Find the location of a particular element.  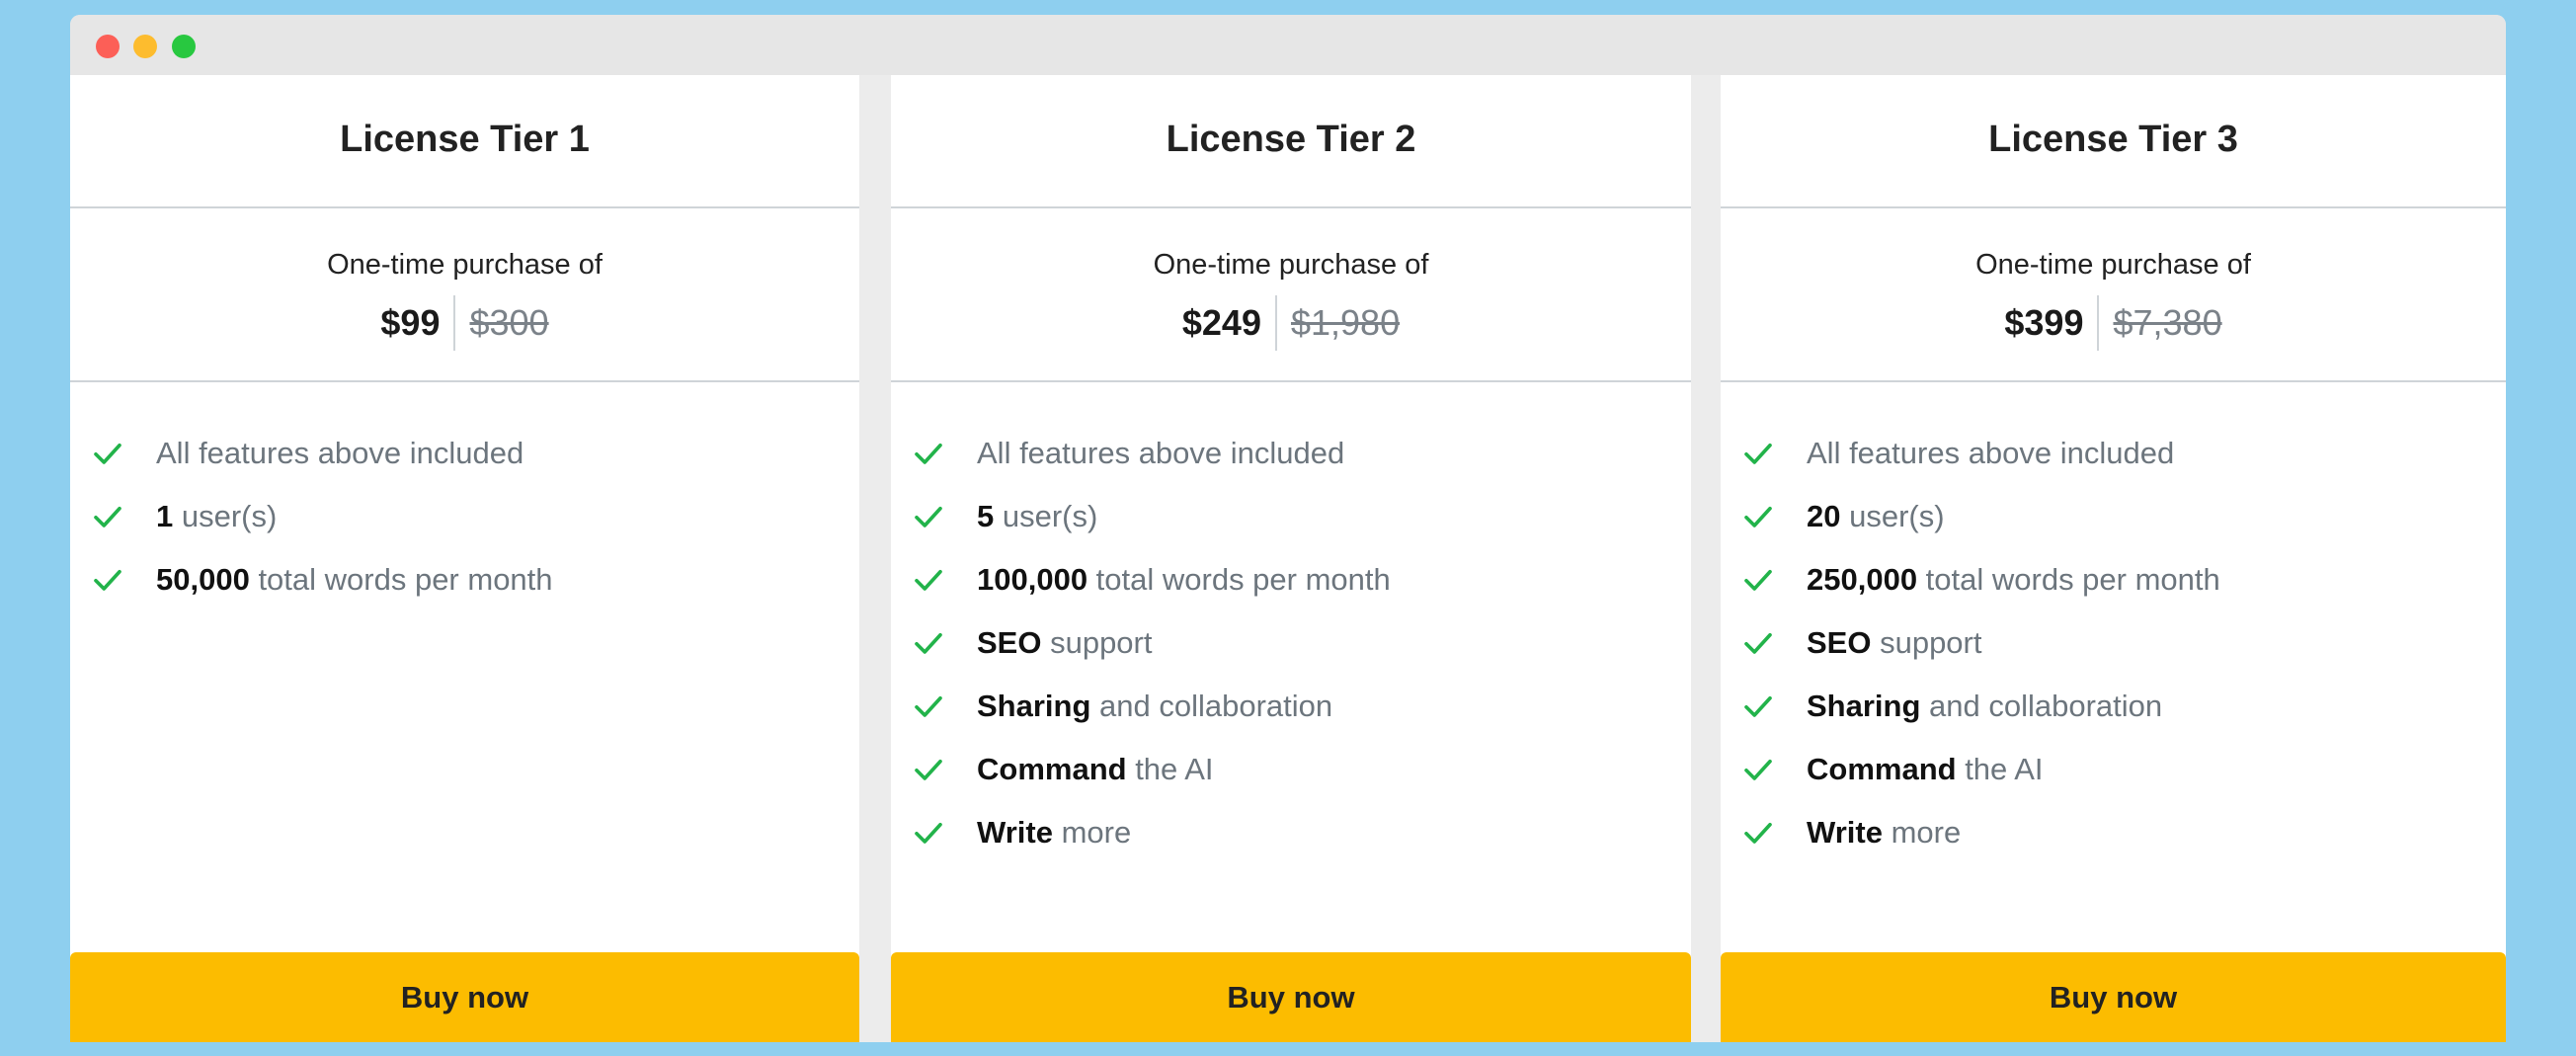

feature-item: SEO support is located at coordinates (1291, 643).